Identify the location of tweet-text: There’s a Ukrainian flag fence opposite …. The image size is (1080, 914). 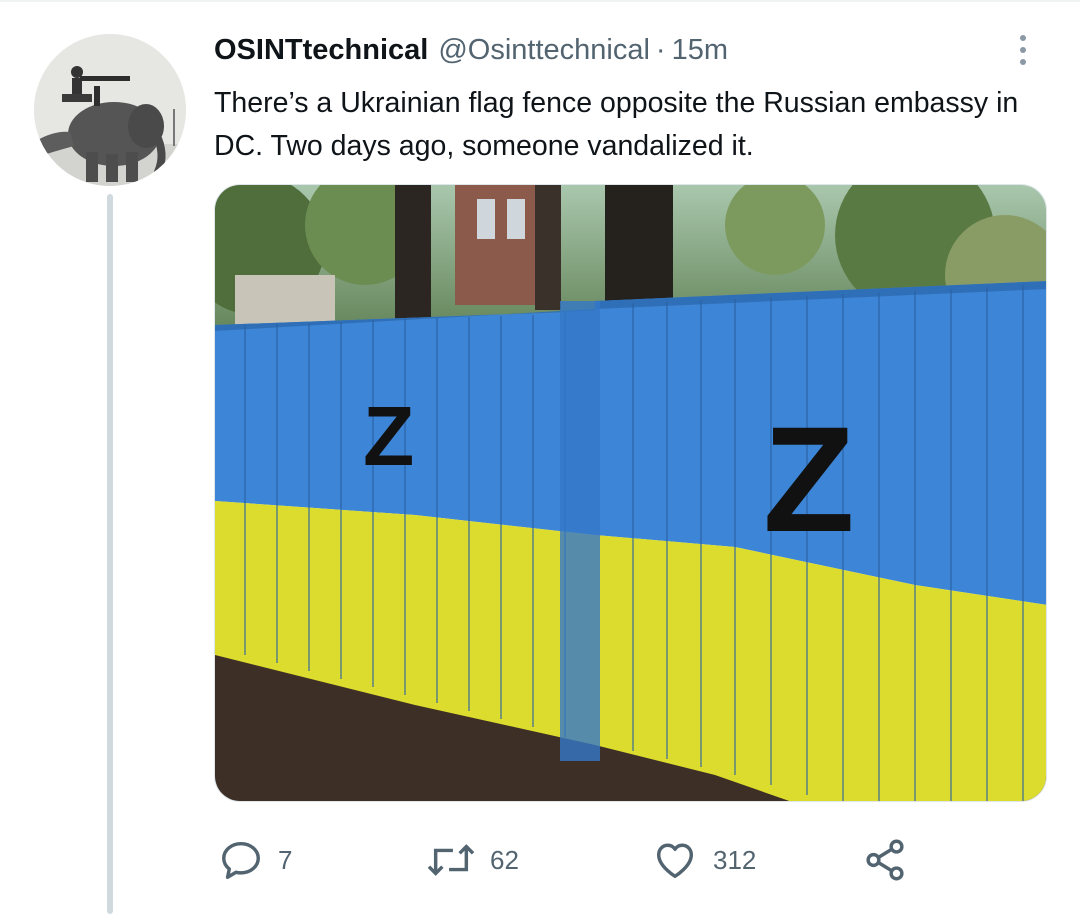
(616, 124).